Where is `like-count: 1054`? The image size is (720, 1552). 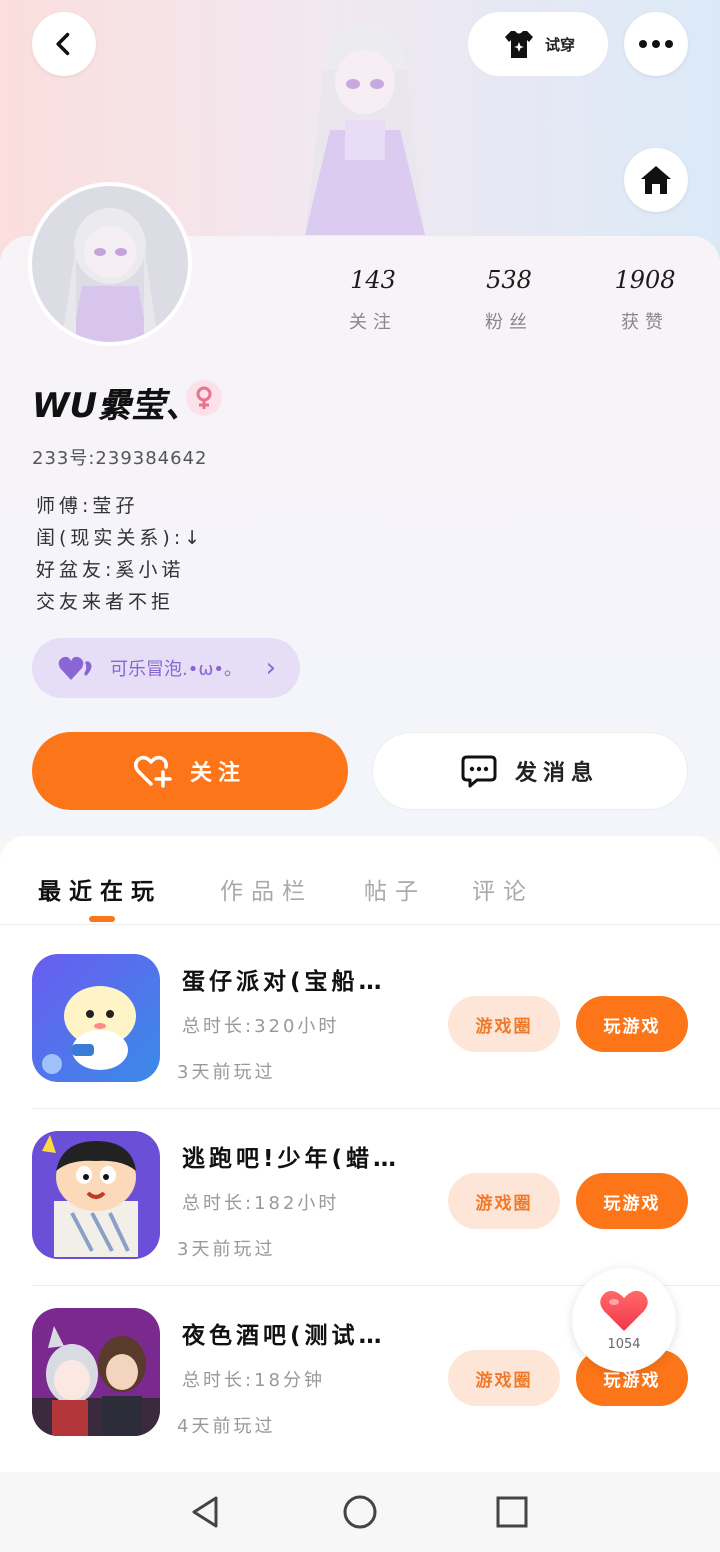 like-count: 1054 is located at coordinates (624, 1344).